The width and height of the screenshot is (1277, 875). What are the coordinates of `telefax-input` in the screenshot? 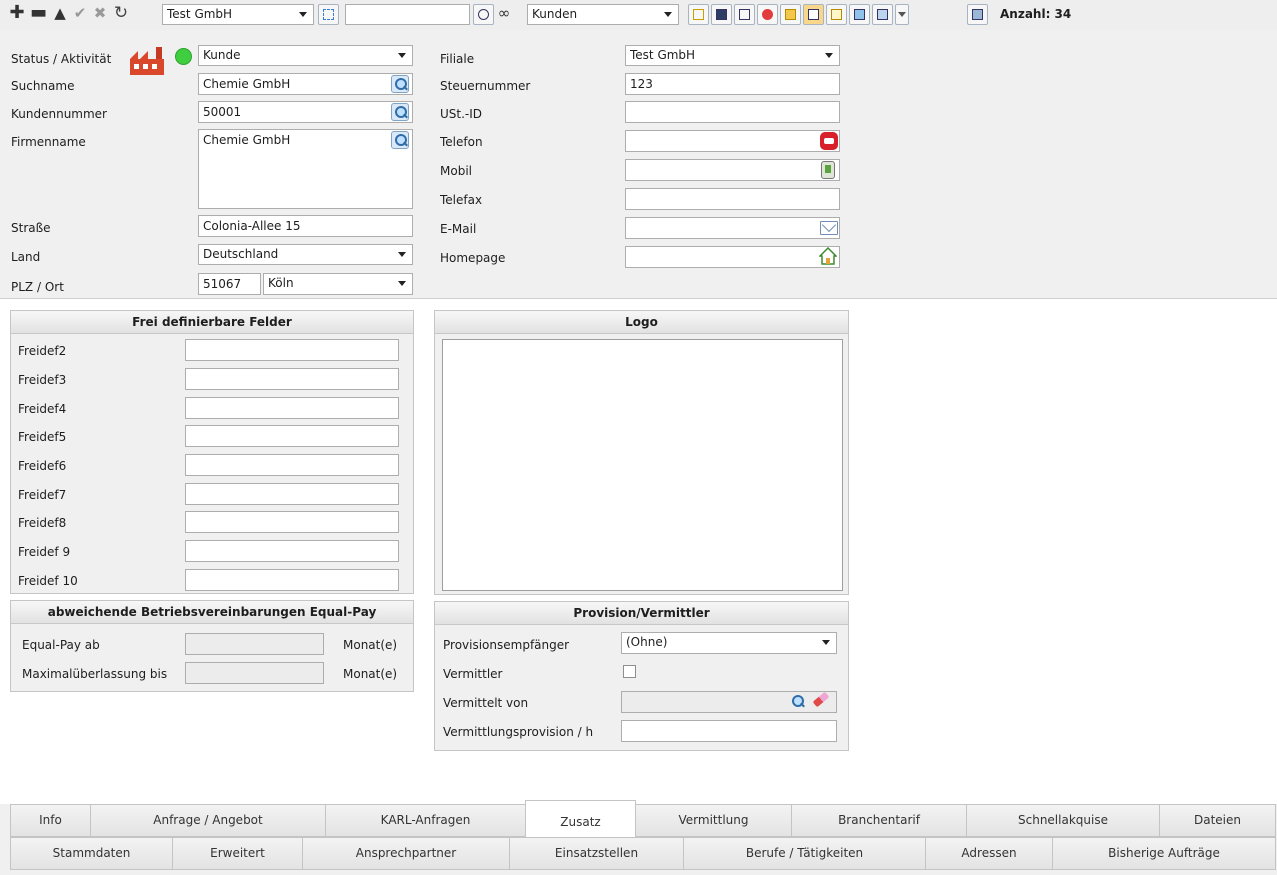 It's located at (732, 199).